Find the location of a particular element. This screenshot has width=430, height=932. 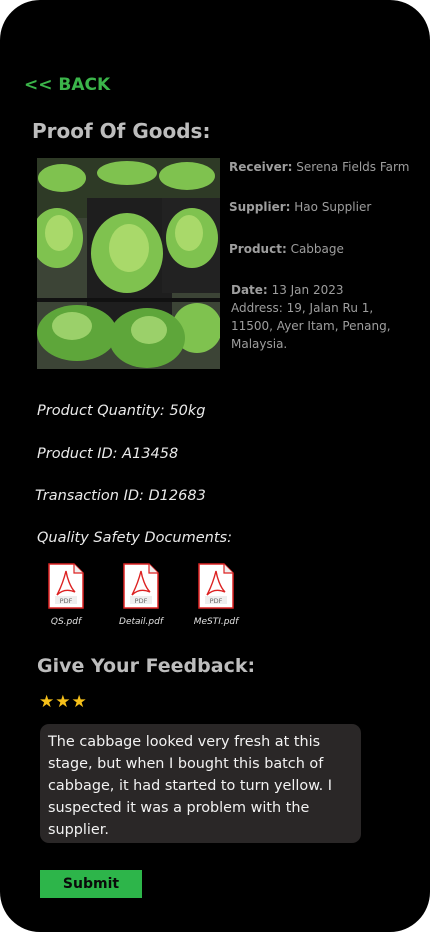

date-row: Date: 13 Jan 2023 is located at coordinates (311, 290).